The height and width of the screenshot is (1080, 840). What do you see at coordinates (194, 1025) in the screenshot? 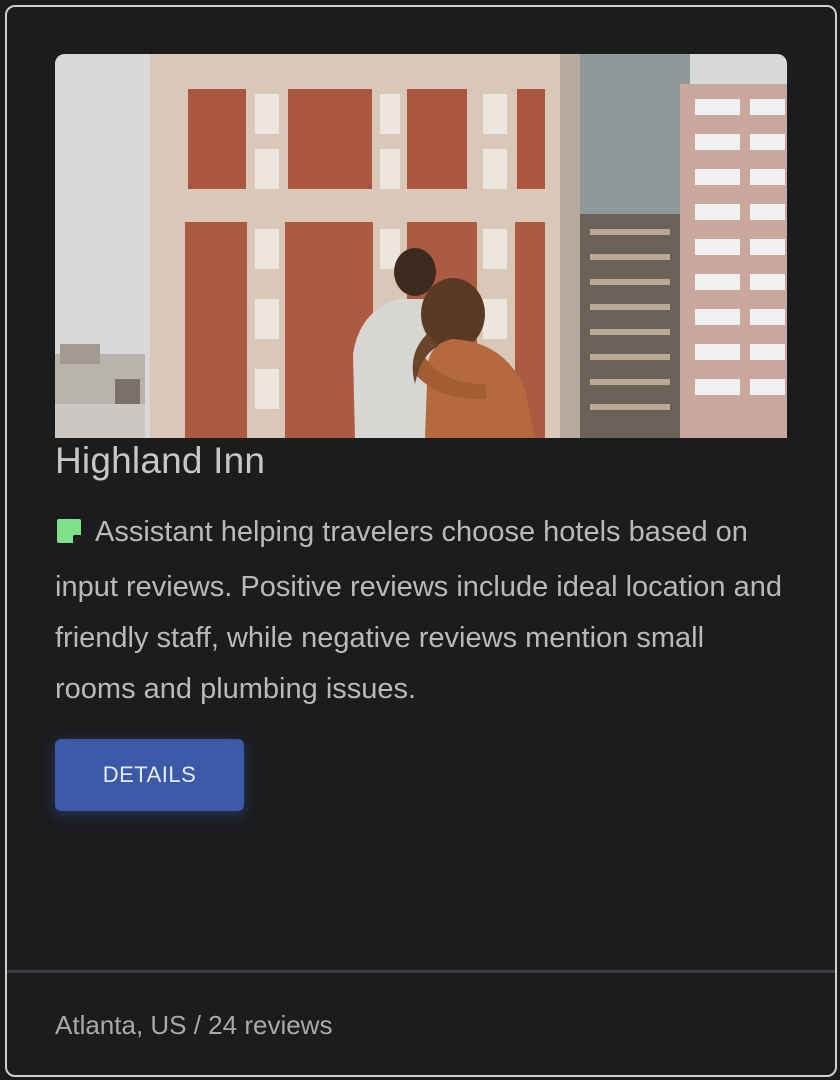
I see `location-reviews-footer: Atlanta, US / 24 reviews` at bounding box center [194, 1025].